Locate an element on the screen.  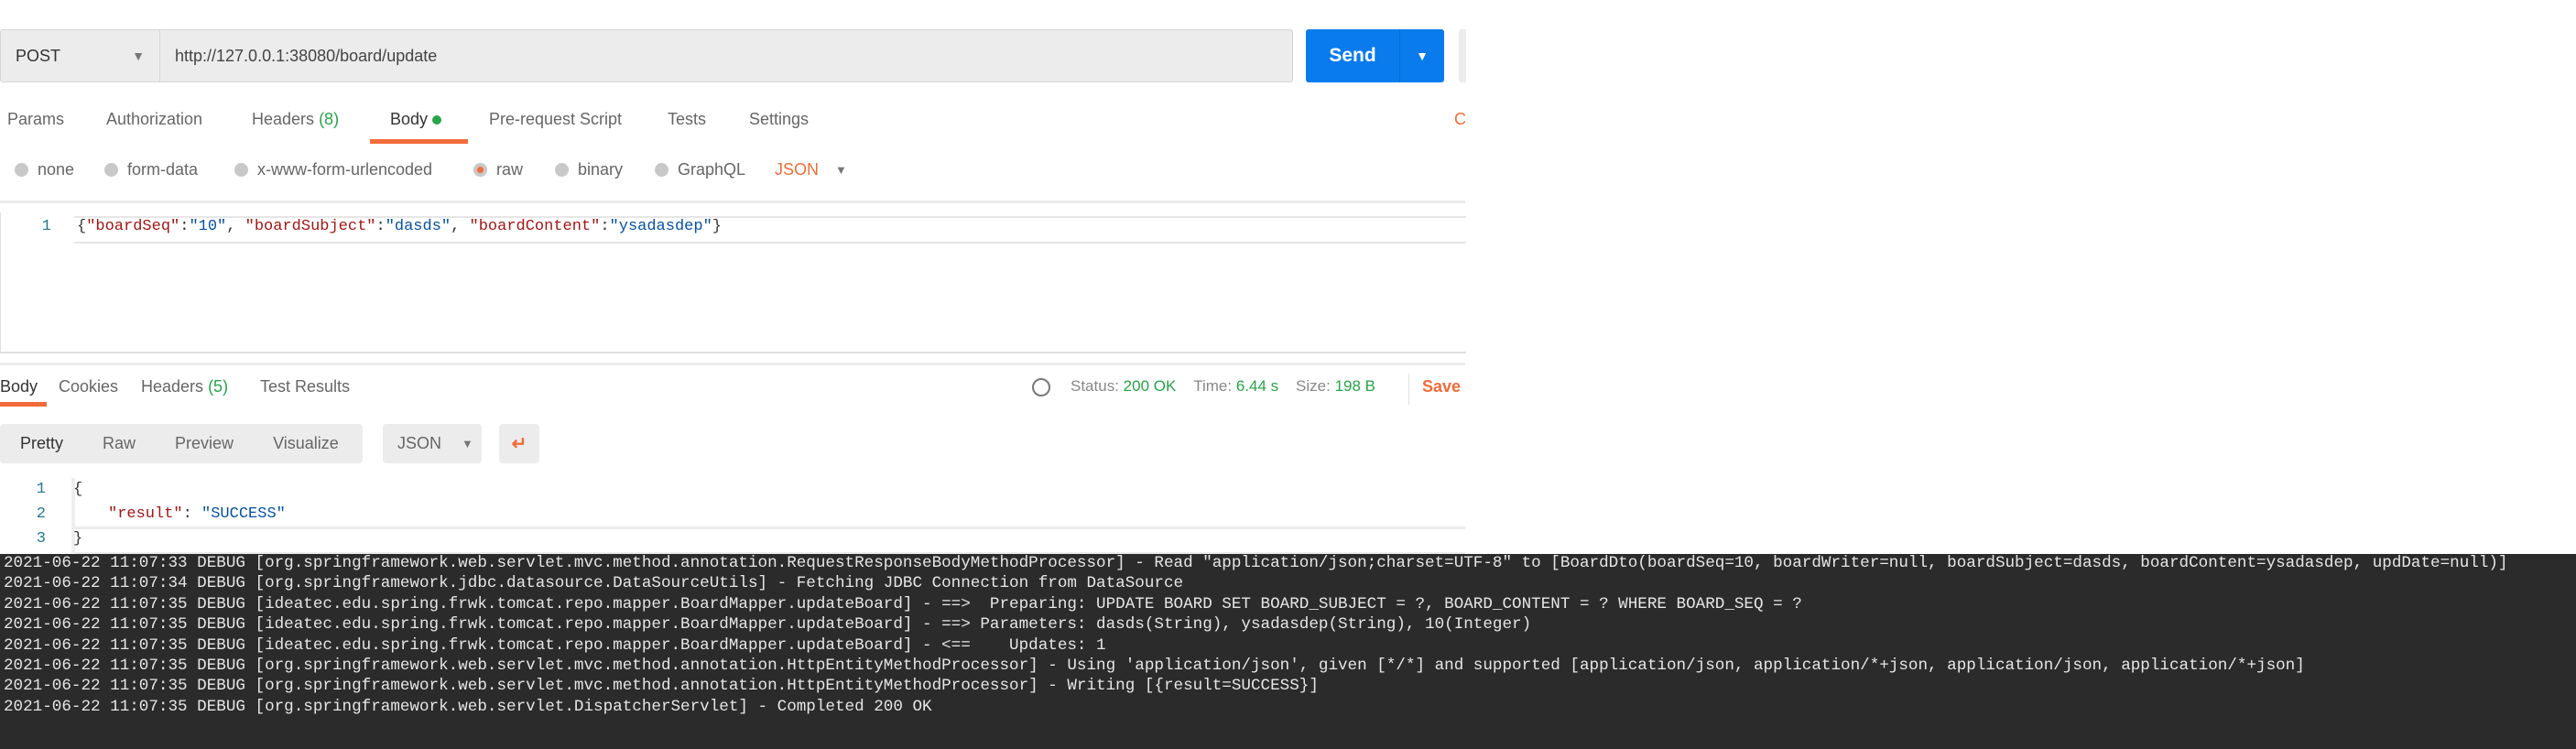
brace: { is located at coordinates (78, 490).